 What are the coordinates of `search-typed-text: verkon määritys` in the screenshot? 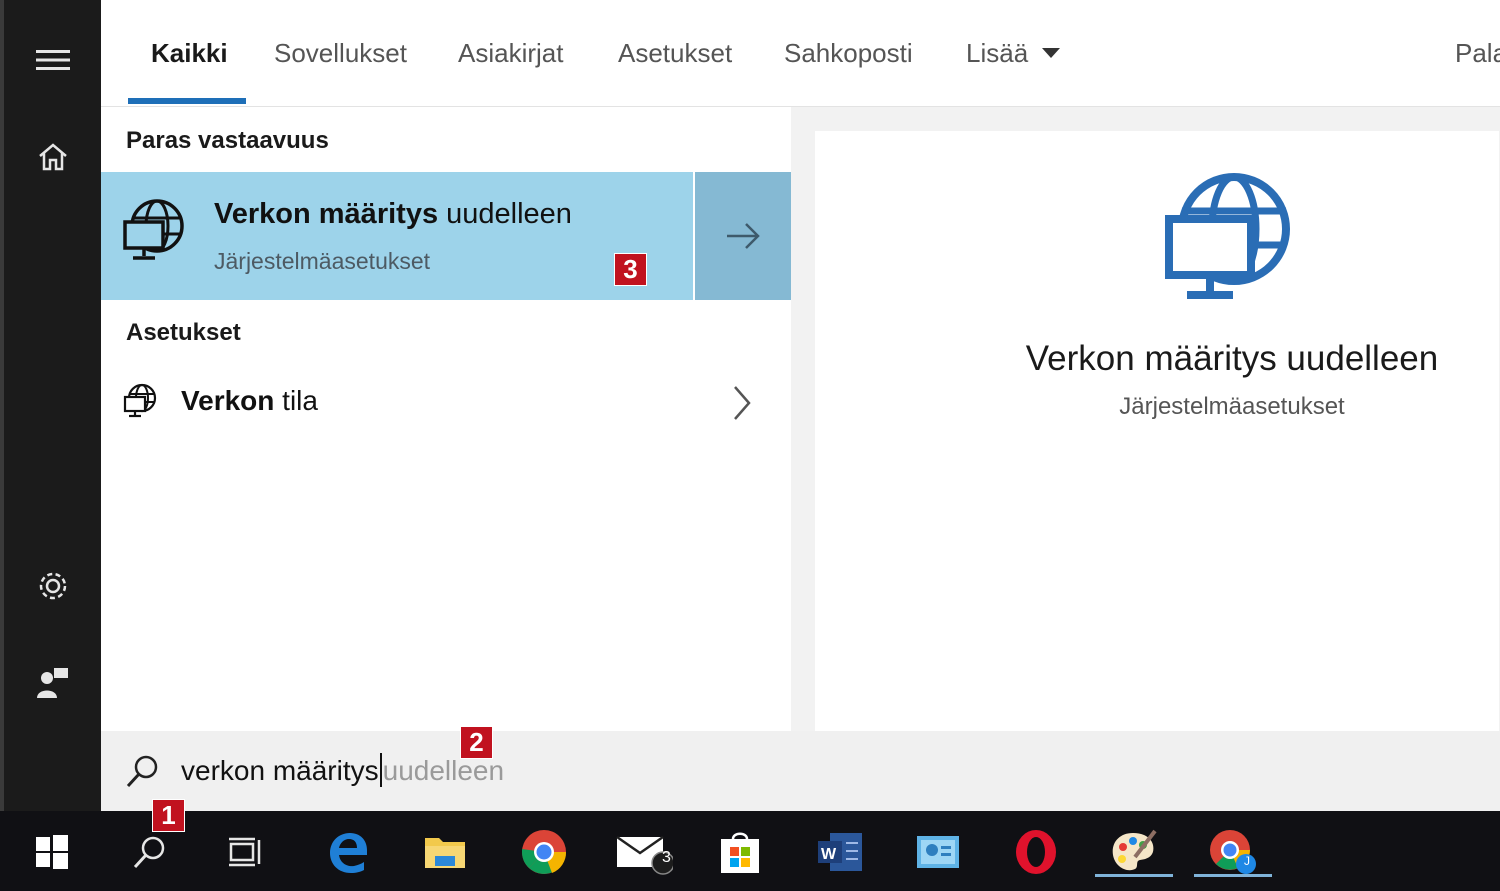 It's located at (280, 770).